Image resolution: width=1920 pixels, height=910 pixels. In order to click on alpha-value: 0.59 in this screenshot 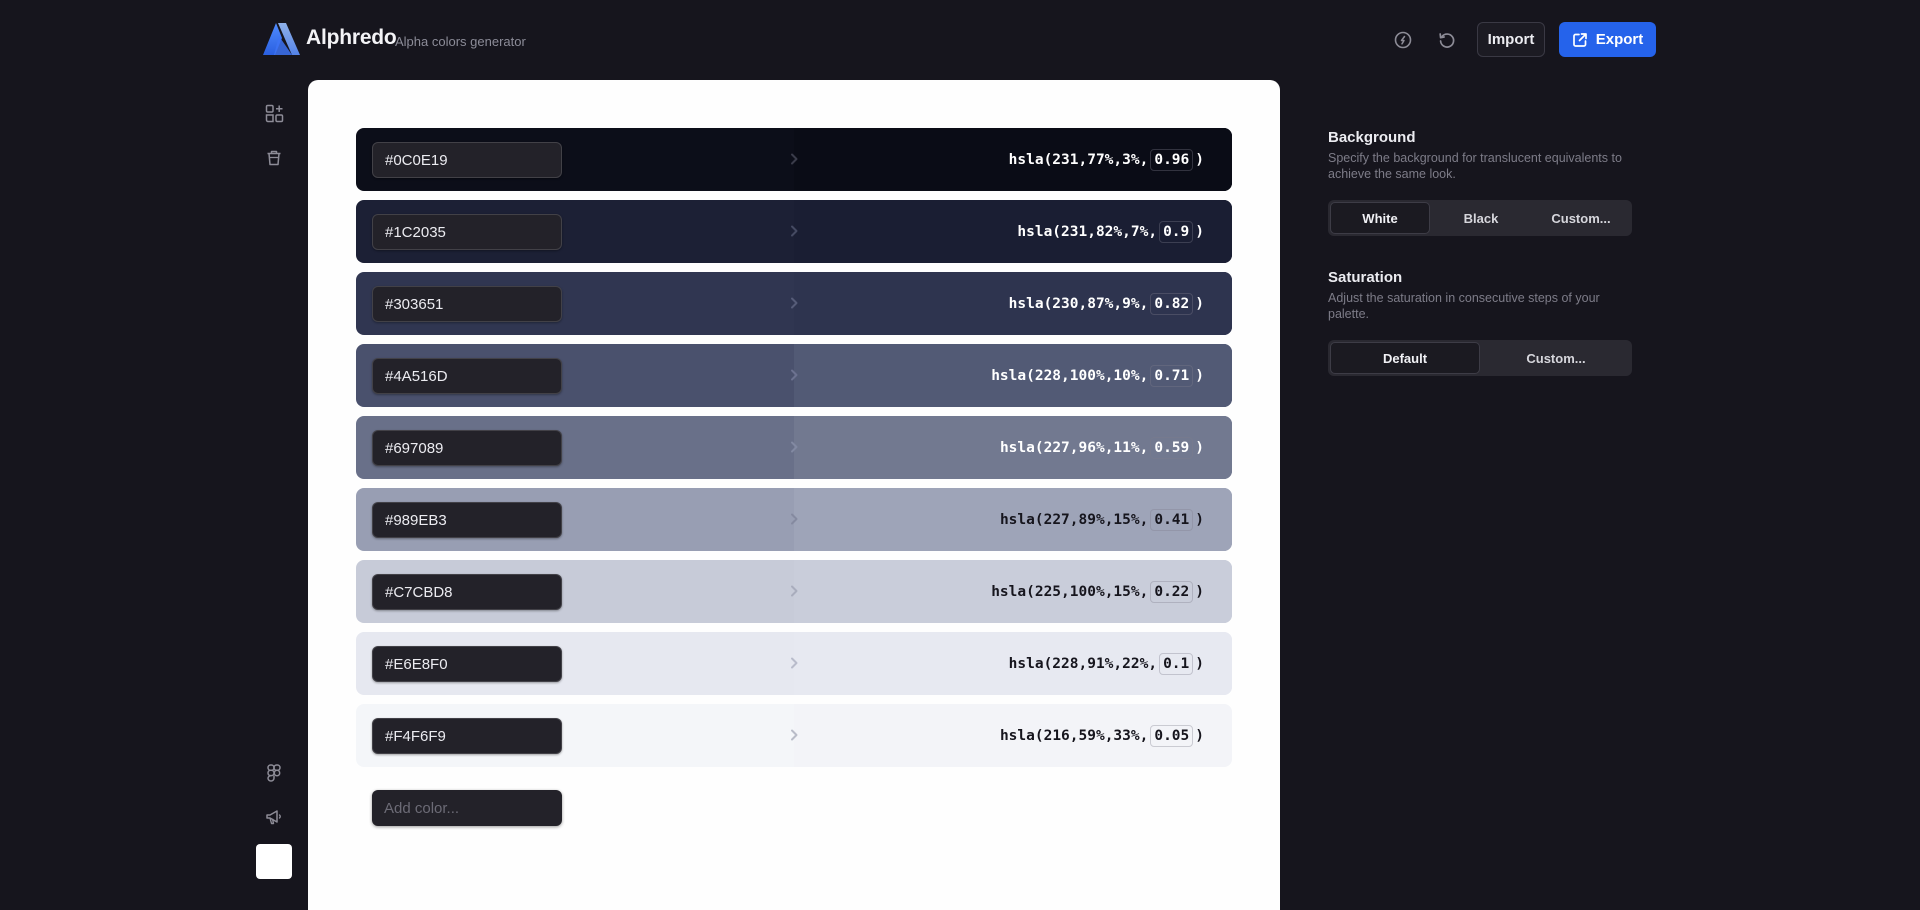, I will do `click(1172, 447)`.